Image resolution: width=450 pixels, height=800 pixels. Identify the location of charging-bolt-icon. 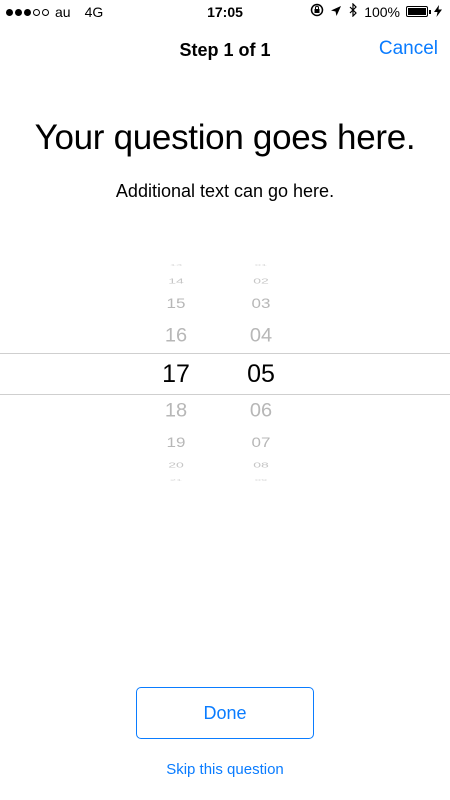
(438, 12).